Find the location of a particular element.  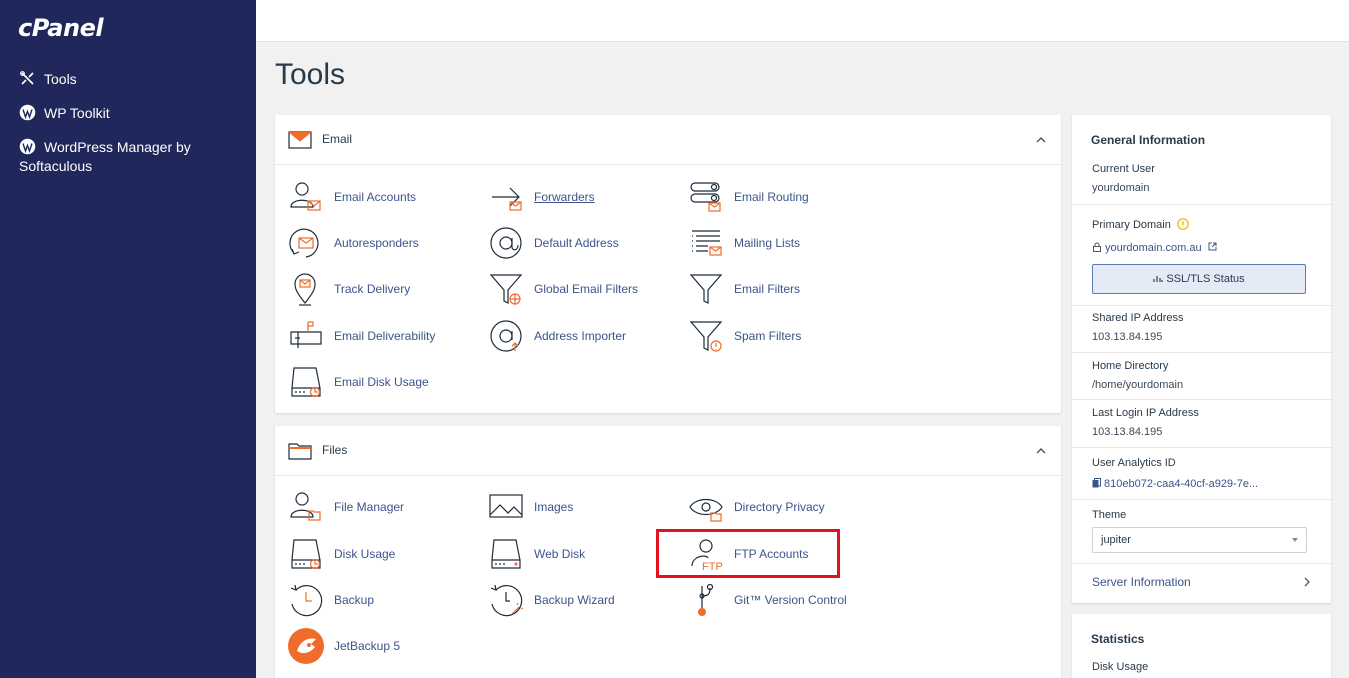

tool-label: Email Filters is located at coordinates (767, 289).